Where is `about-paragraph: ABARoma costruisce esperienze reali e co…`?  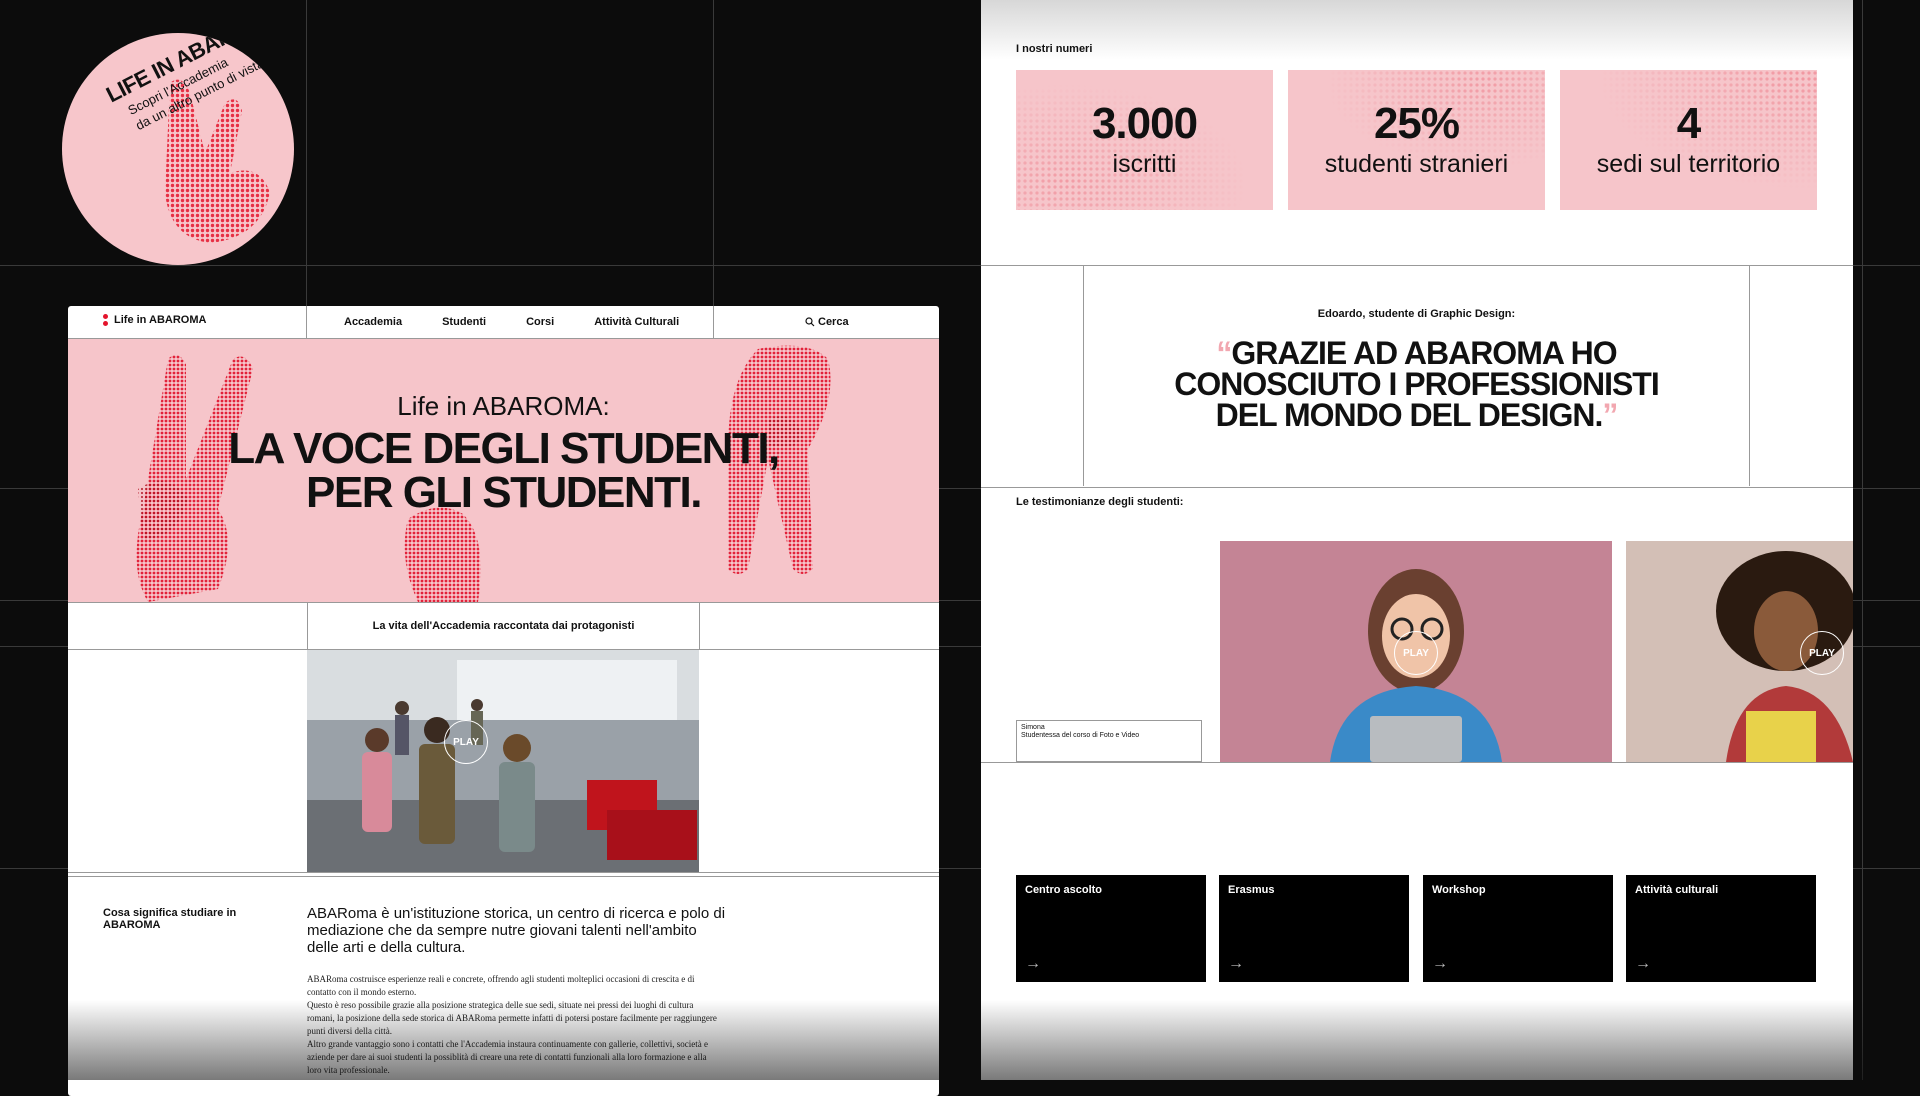 about-paragraph: ABARoma costruisce esperienze reali e co… is located at coordinates (501, 985).